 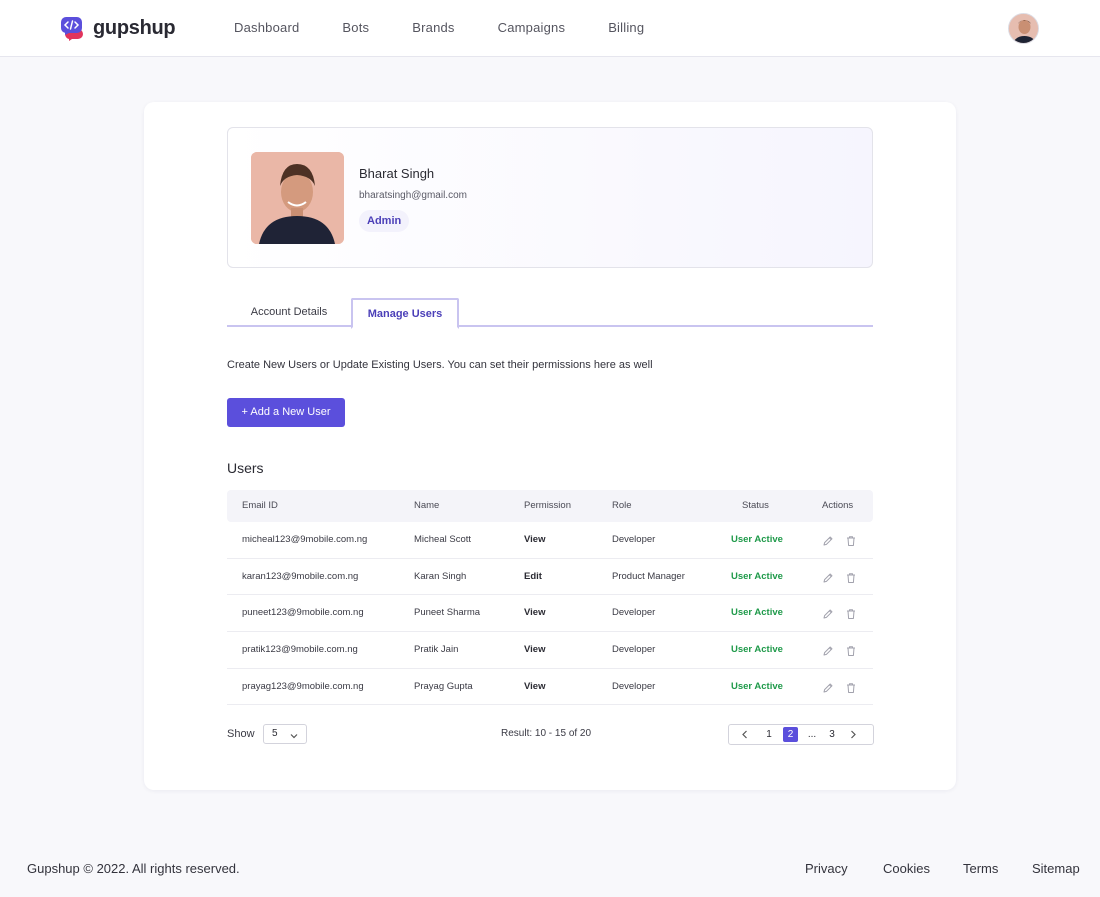 What do you see at coordinates (447, 613) in the screenshot?
I see `cell-name: Puneet Sharma` at bounding box center [447, 613].